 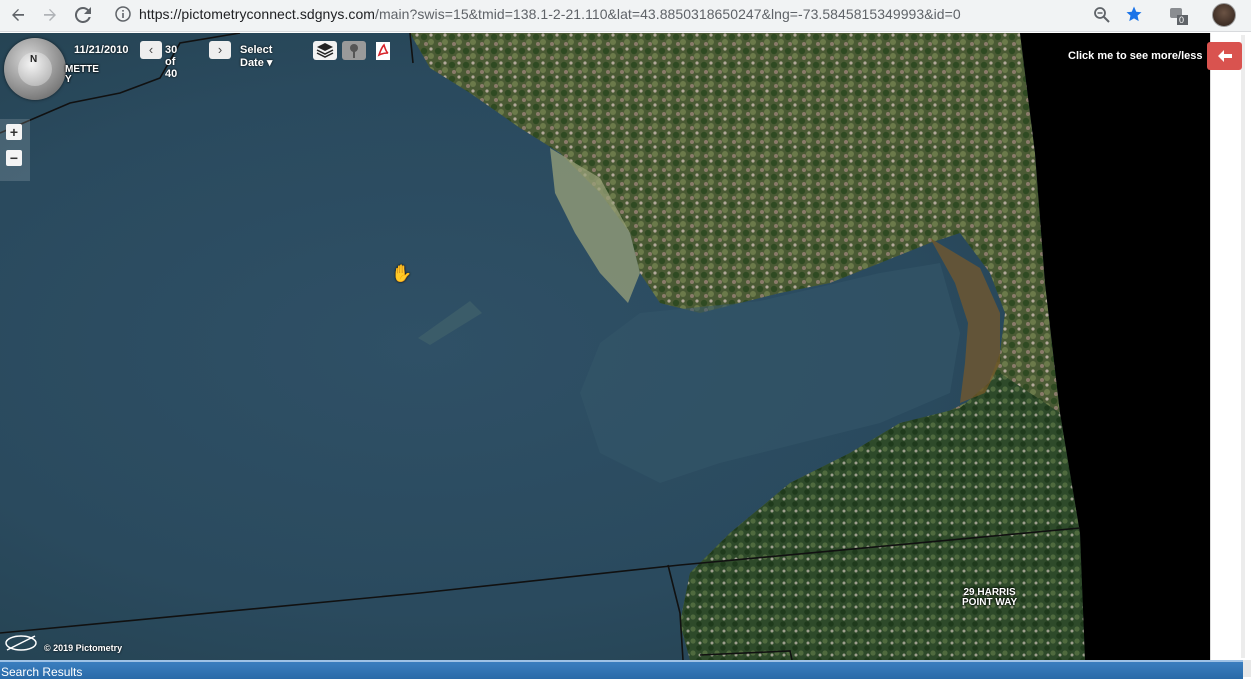 What do you see at coordinates (101, 50) in the screenshot?
I see `capture-date: 11/21/2010` at bounding box center [101, 50].